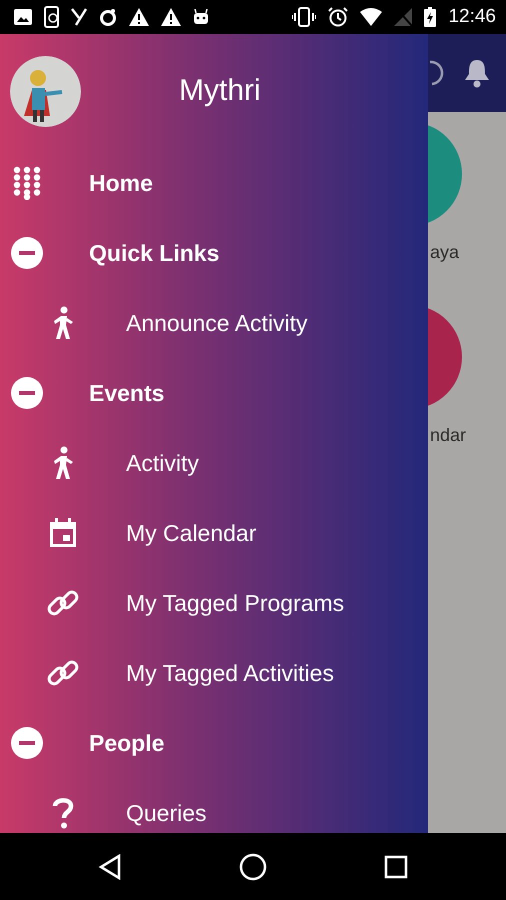  I want to click on fork-icon, so click(79, 17).